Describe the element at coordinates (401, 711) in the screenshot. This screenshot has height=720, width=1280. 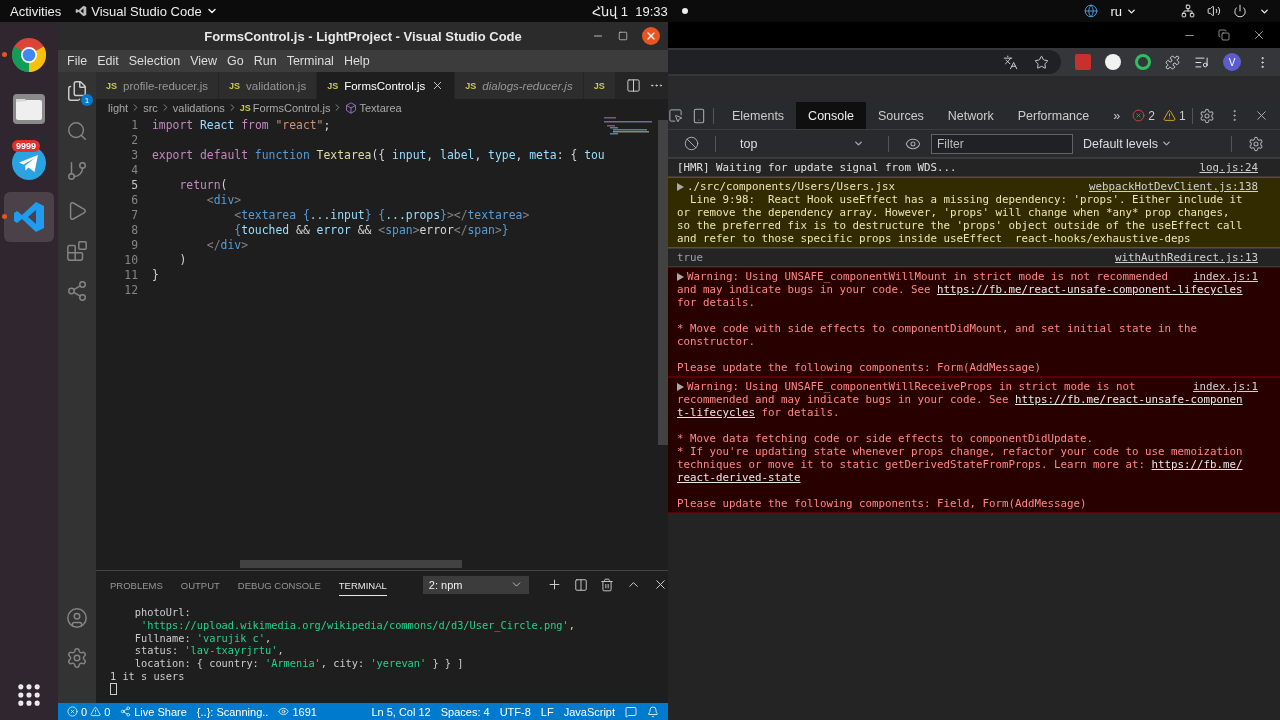
I see `status-item: Ln 5, Col 12` at that location.